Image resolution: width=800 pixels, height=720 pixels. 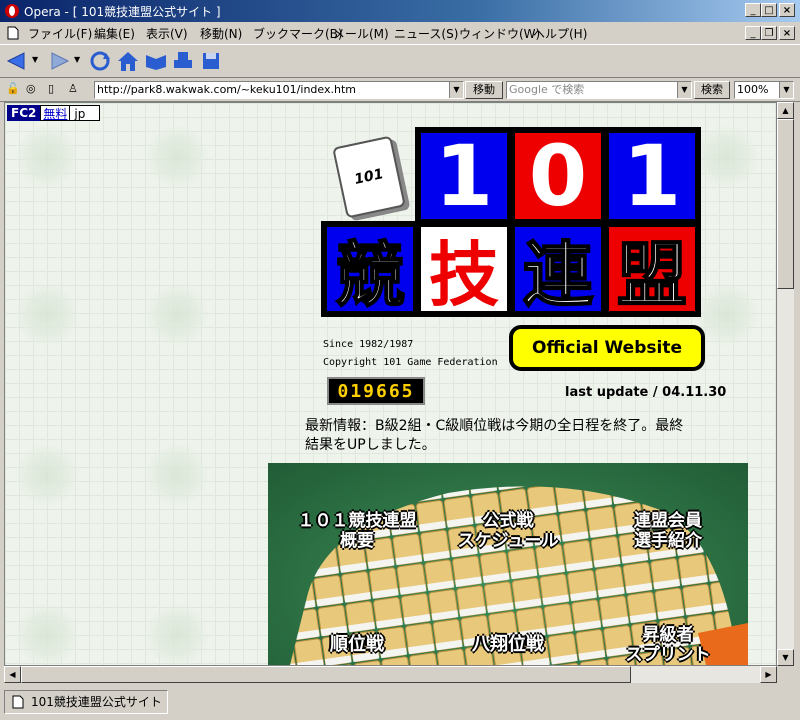 What do you see at coordinates (73, 88) in the screenshot?
I see `user-icon: ♙` at bounding box center [73, 88].